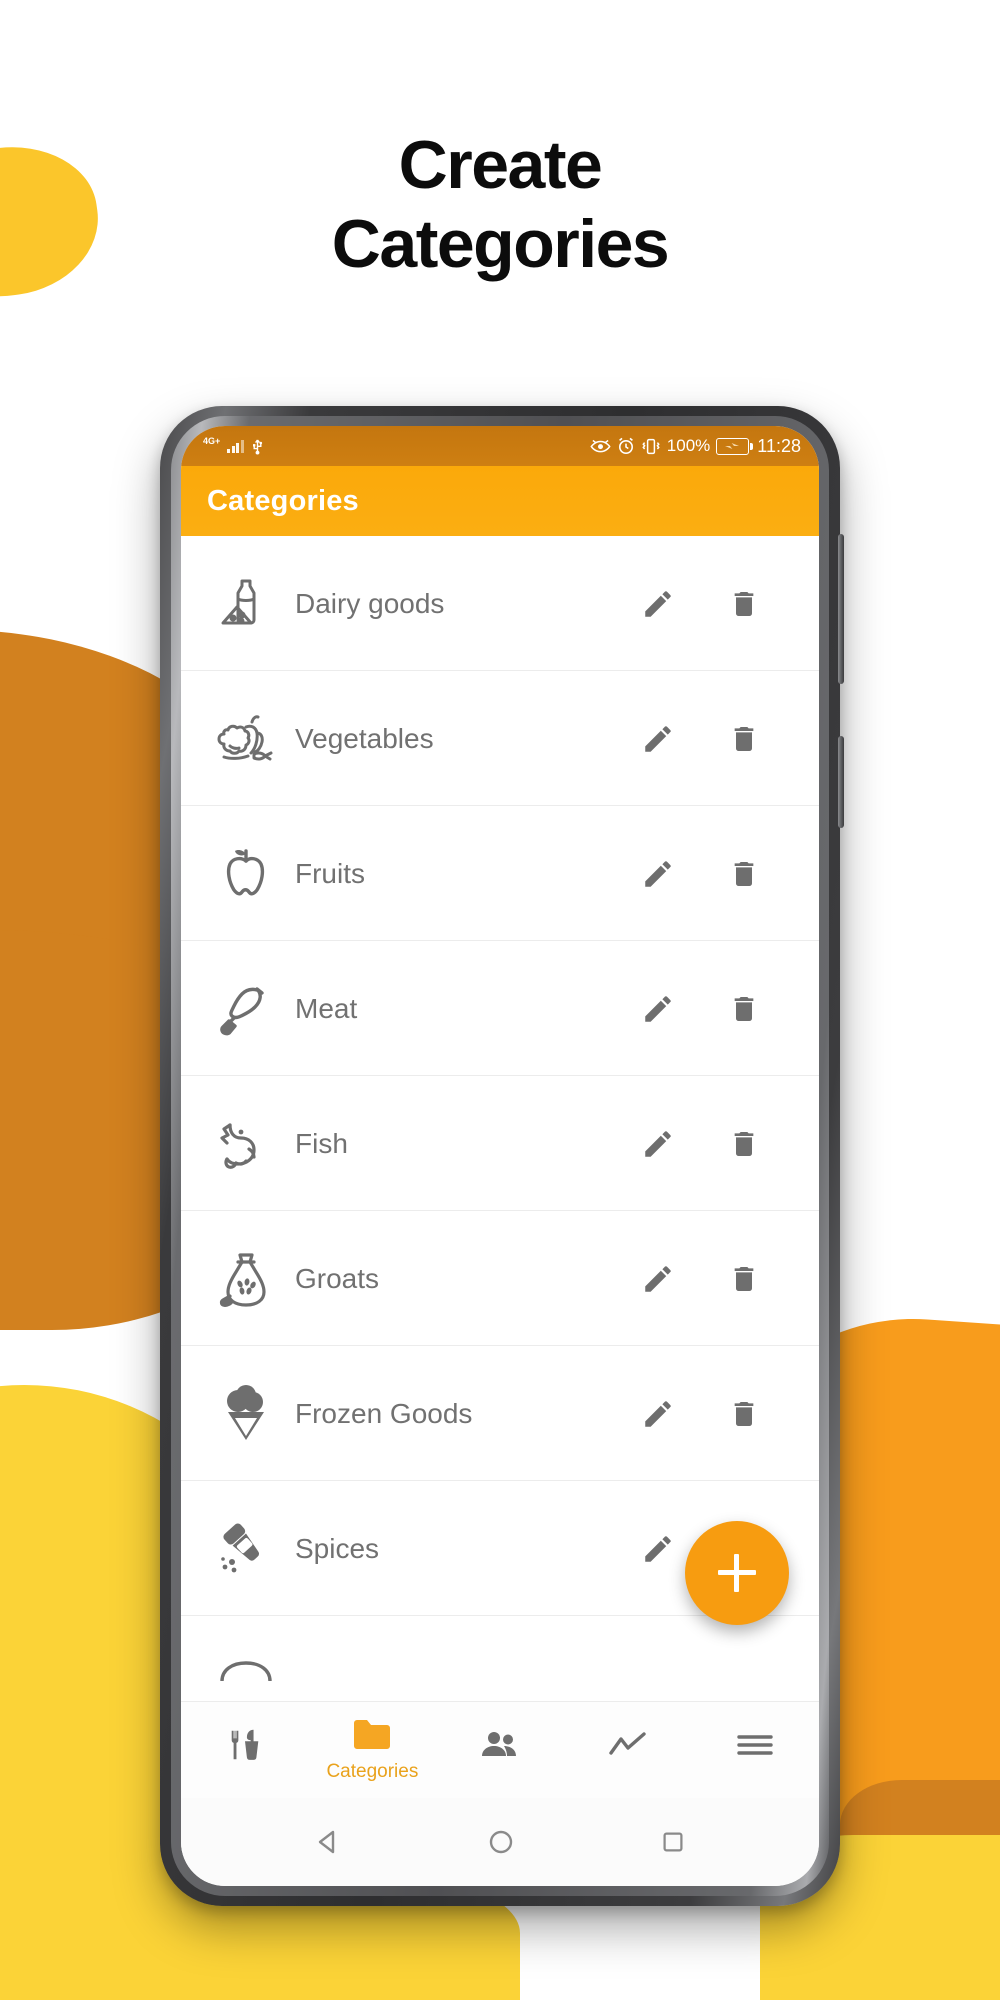 The width and height of the screenshot is (1000, 2000). I want to click on nav-item-people, so click(500, 1750).